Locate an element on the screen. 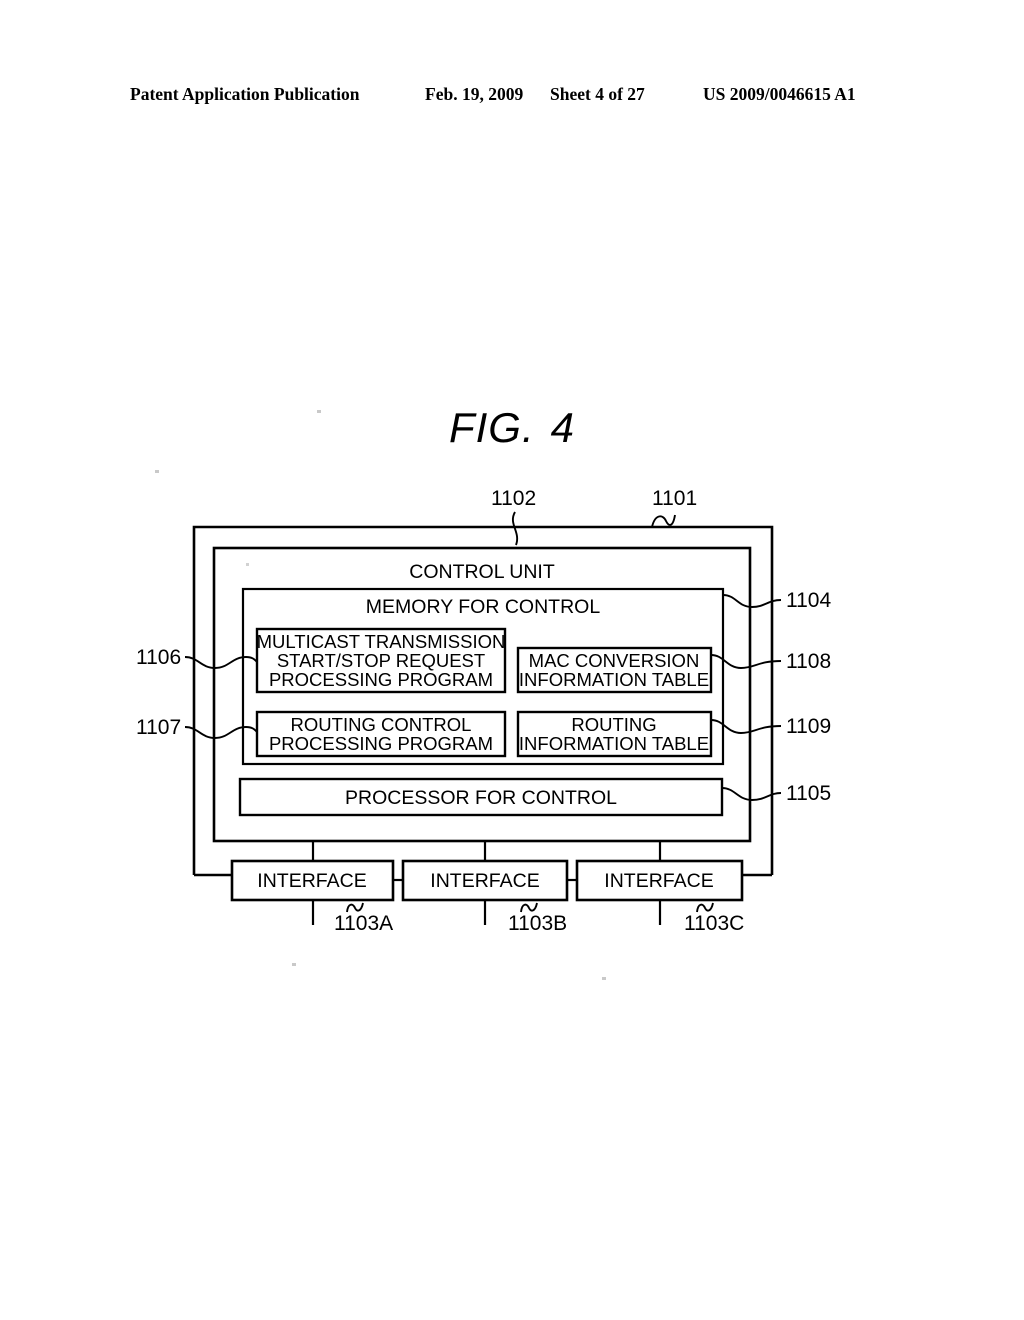 This screenshot has width=1024, height=1320. leader-1103A is located at coordinates (355, 907).